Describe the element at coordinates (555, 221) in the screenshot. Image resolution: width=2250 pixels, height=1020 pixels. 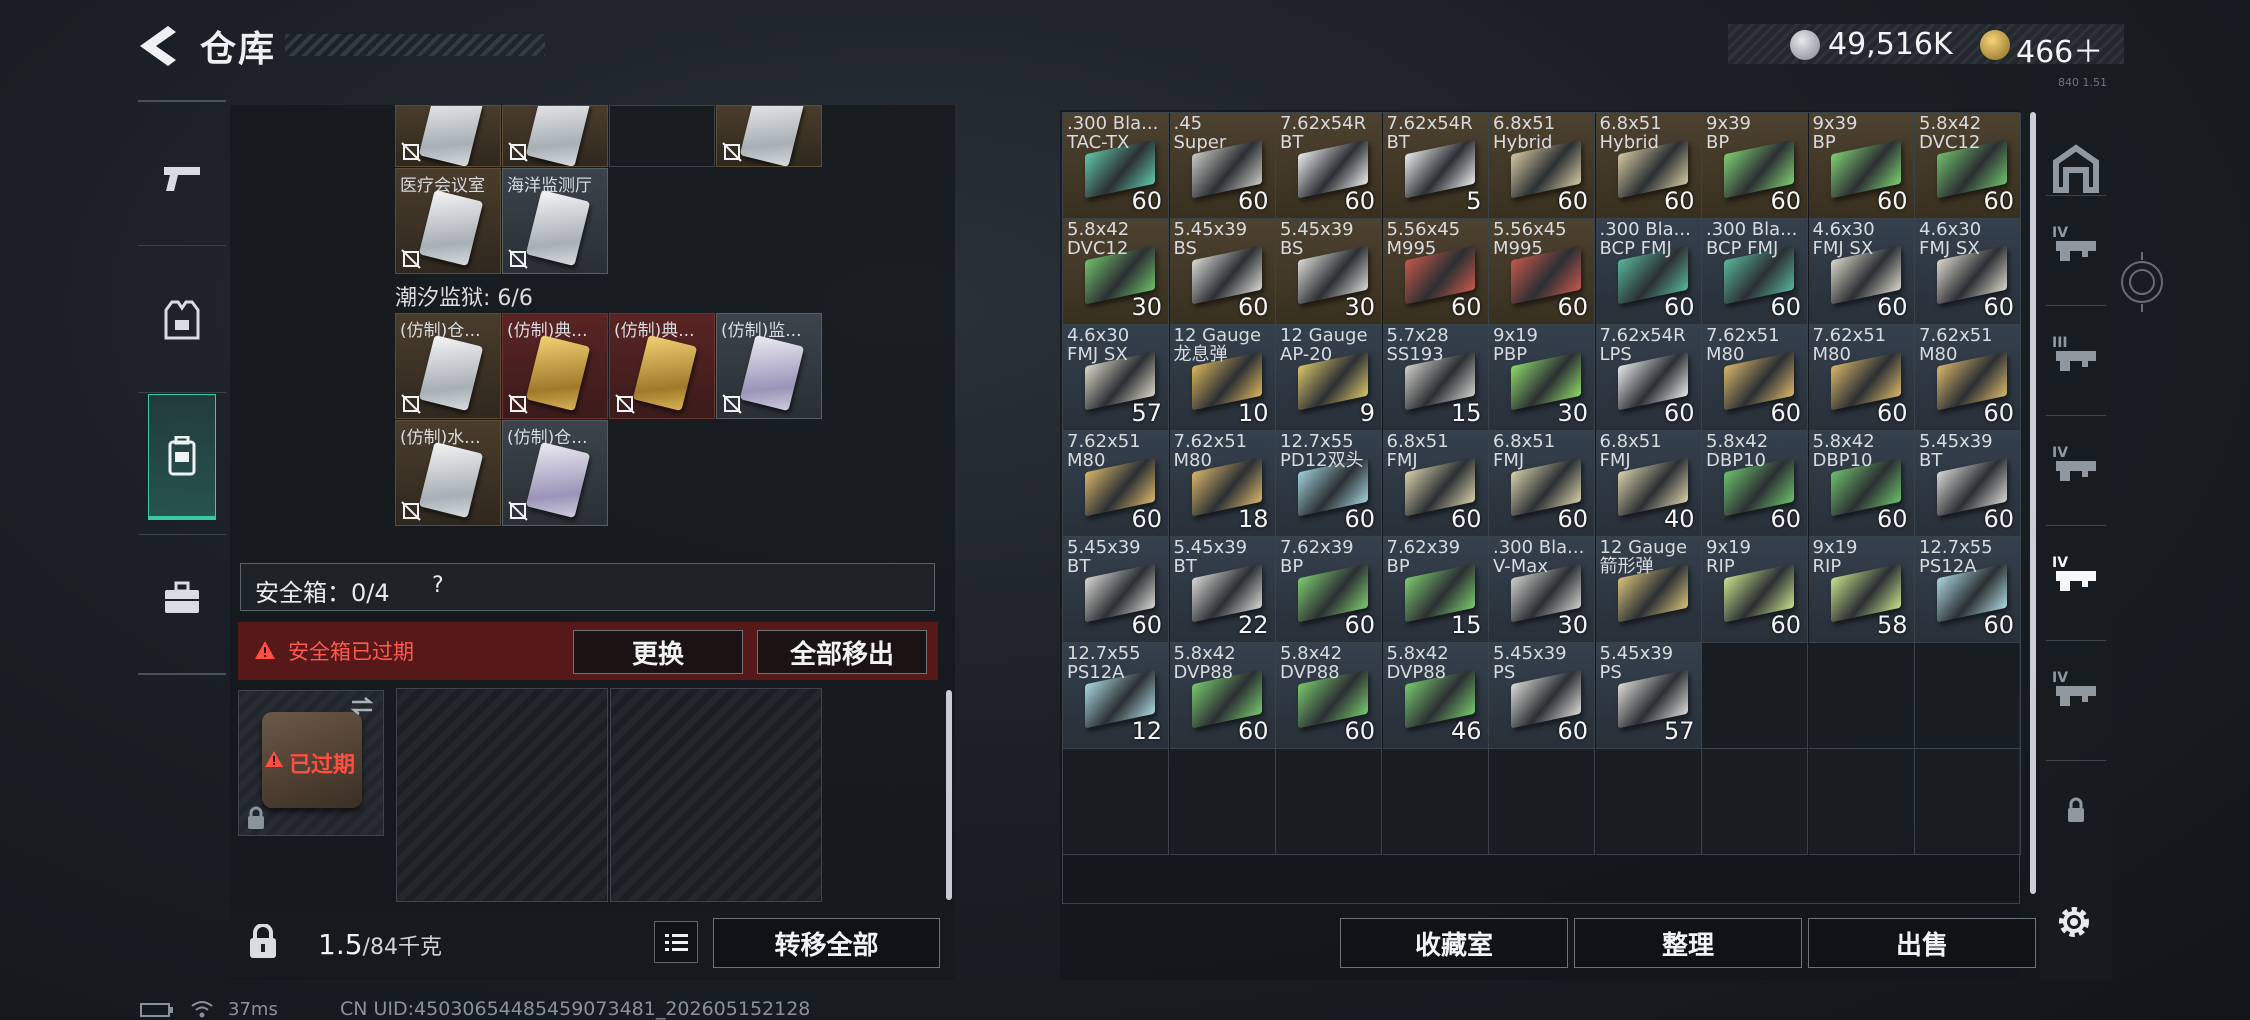
I see `keycard-slot: 海洋监测厅` at that location.